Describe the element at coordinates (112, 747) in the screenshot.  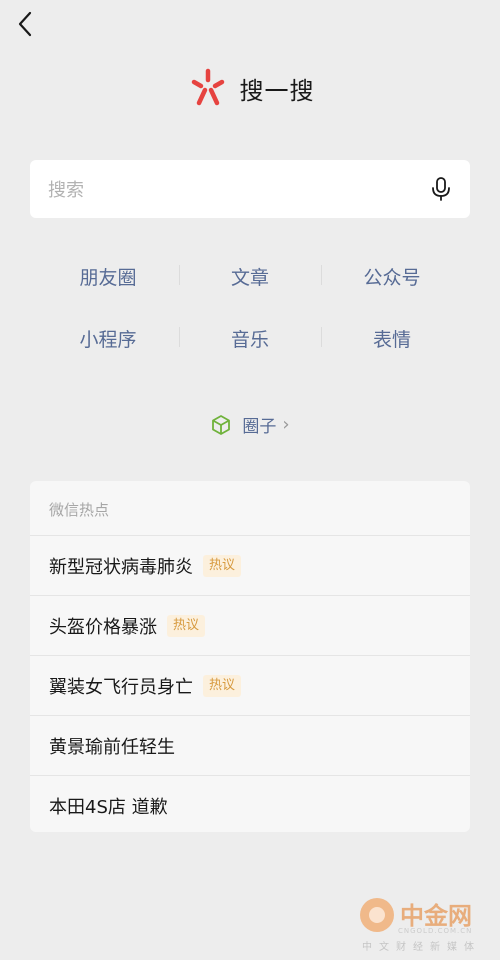
I see `hot-topic-text: 黄景瑜前任轻生` at that location.